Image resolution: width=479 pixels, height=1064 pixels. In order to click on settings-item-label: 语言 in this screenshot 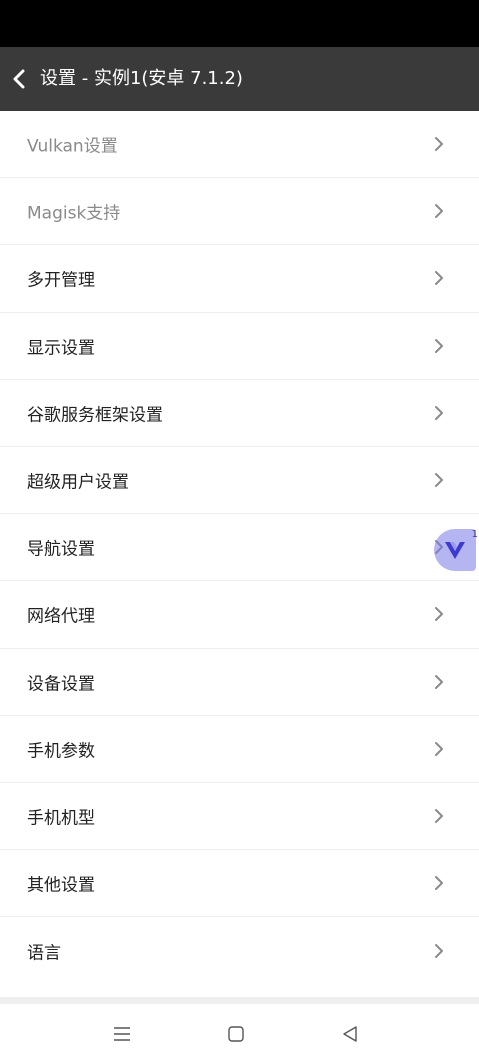, I will do `click(44, 953)`.